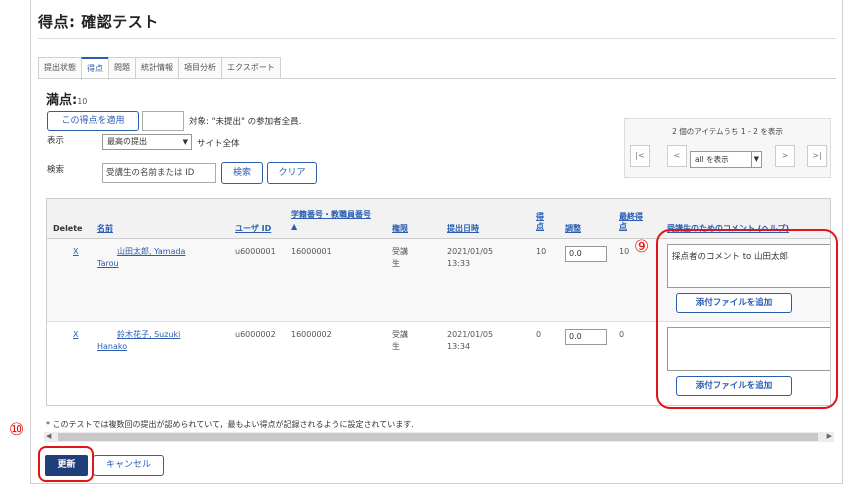  I want to click on display-label: 表示, so click(56, 141).